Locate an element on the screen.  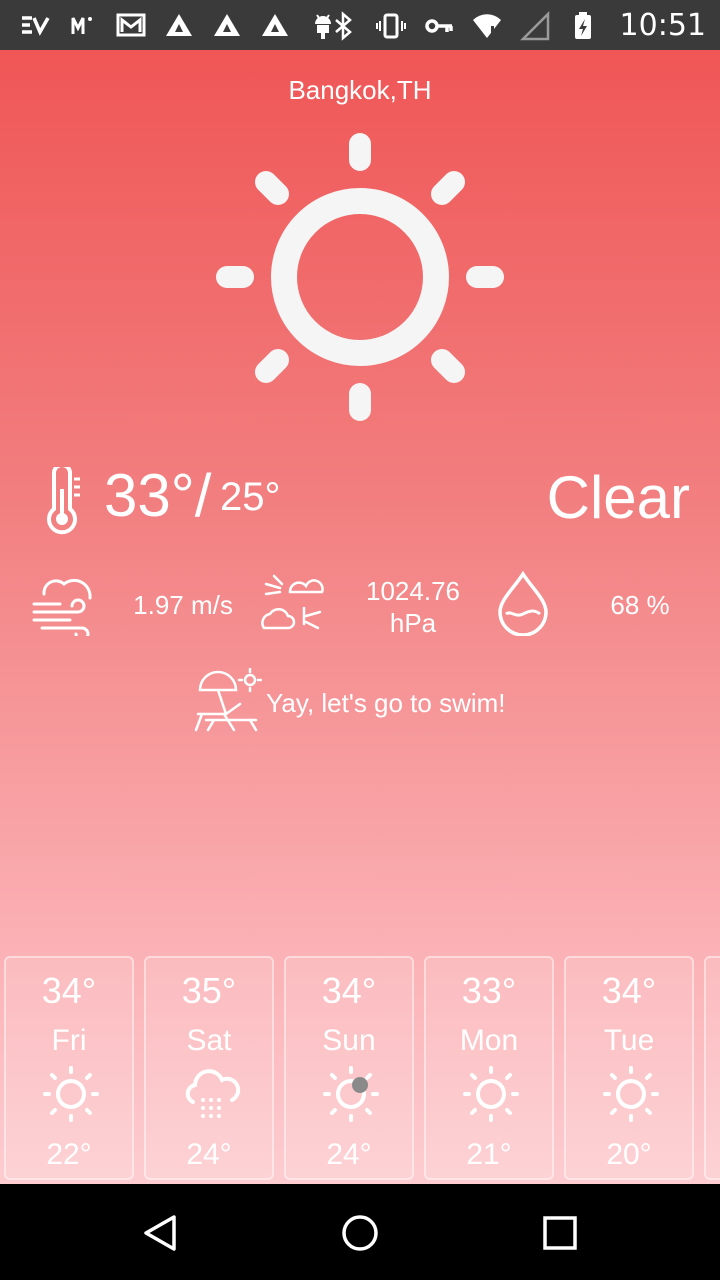
forecast-high: 35° is located at coordinates (209, 990).